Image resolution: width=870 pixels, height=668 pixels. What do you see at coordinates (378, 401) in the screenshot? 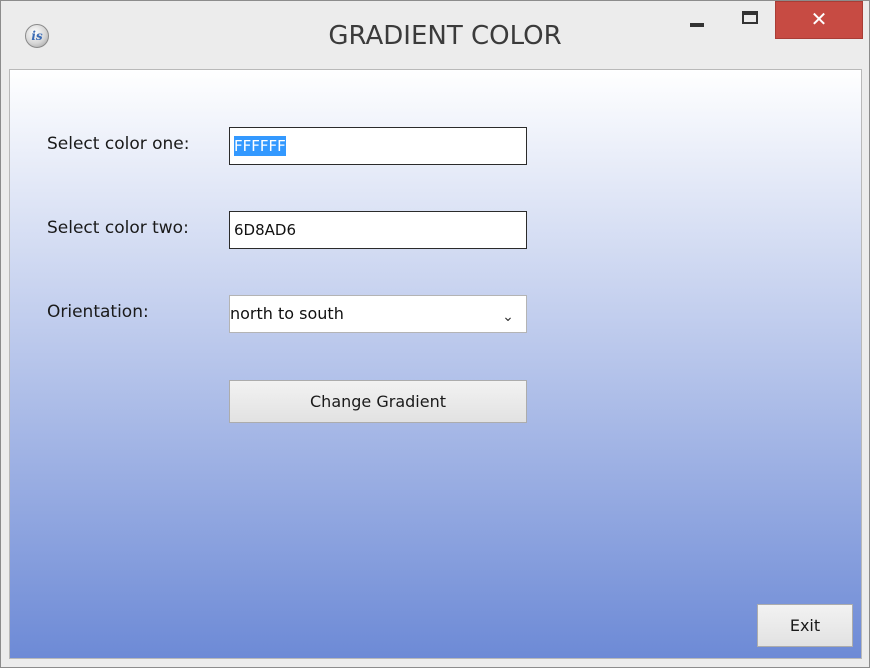
I see `change-gradient-button: Change Gradient` at bounding box center [378, 401].